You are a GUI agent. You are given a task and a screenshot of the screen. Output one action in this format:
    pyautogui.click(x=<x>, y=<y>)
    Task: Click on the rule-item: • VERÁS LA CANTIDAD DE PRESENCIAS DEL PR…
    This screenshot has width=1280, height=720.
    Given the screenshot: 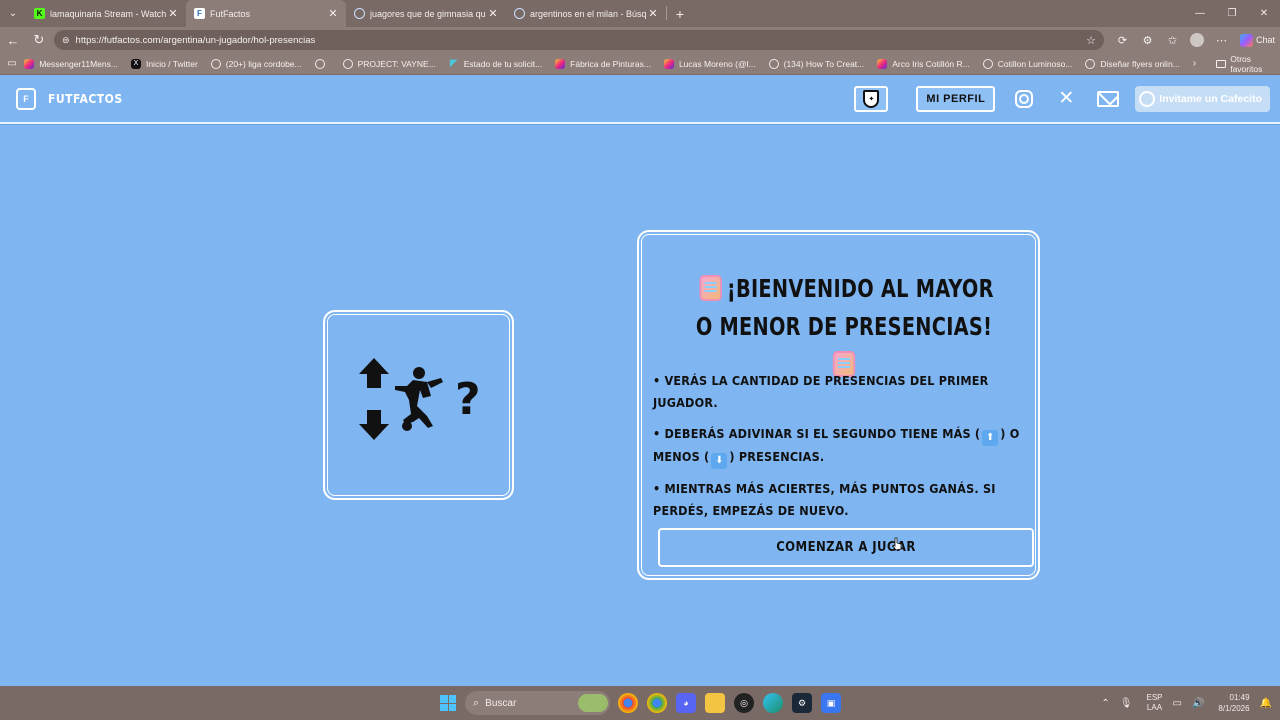 What is the action you would take?
    pyautogui.click(x=821, y=391)
    